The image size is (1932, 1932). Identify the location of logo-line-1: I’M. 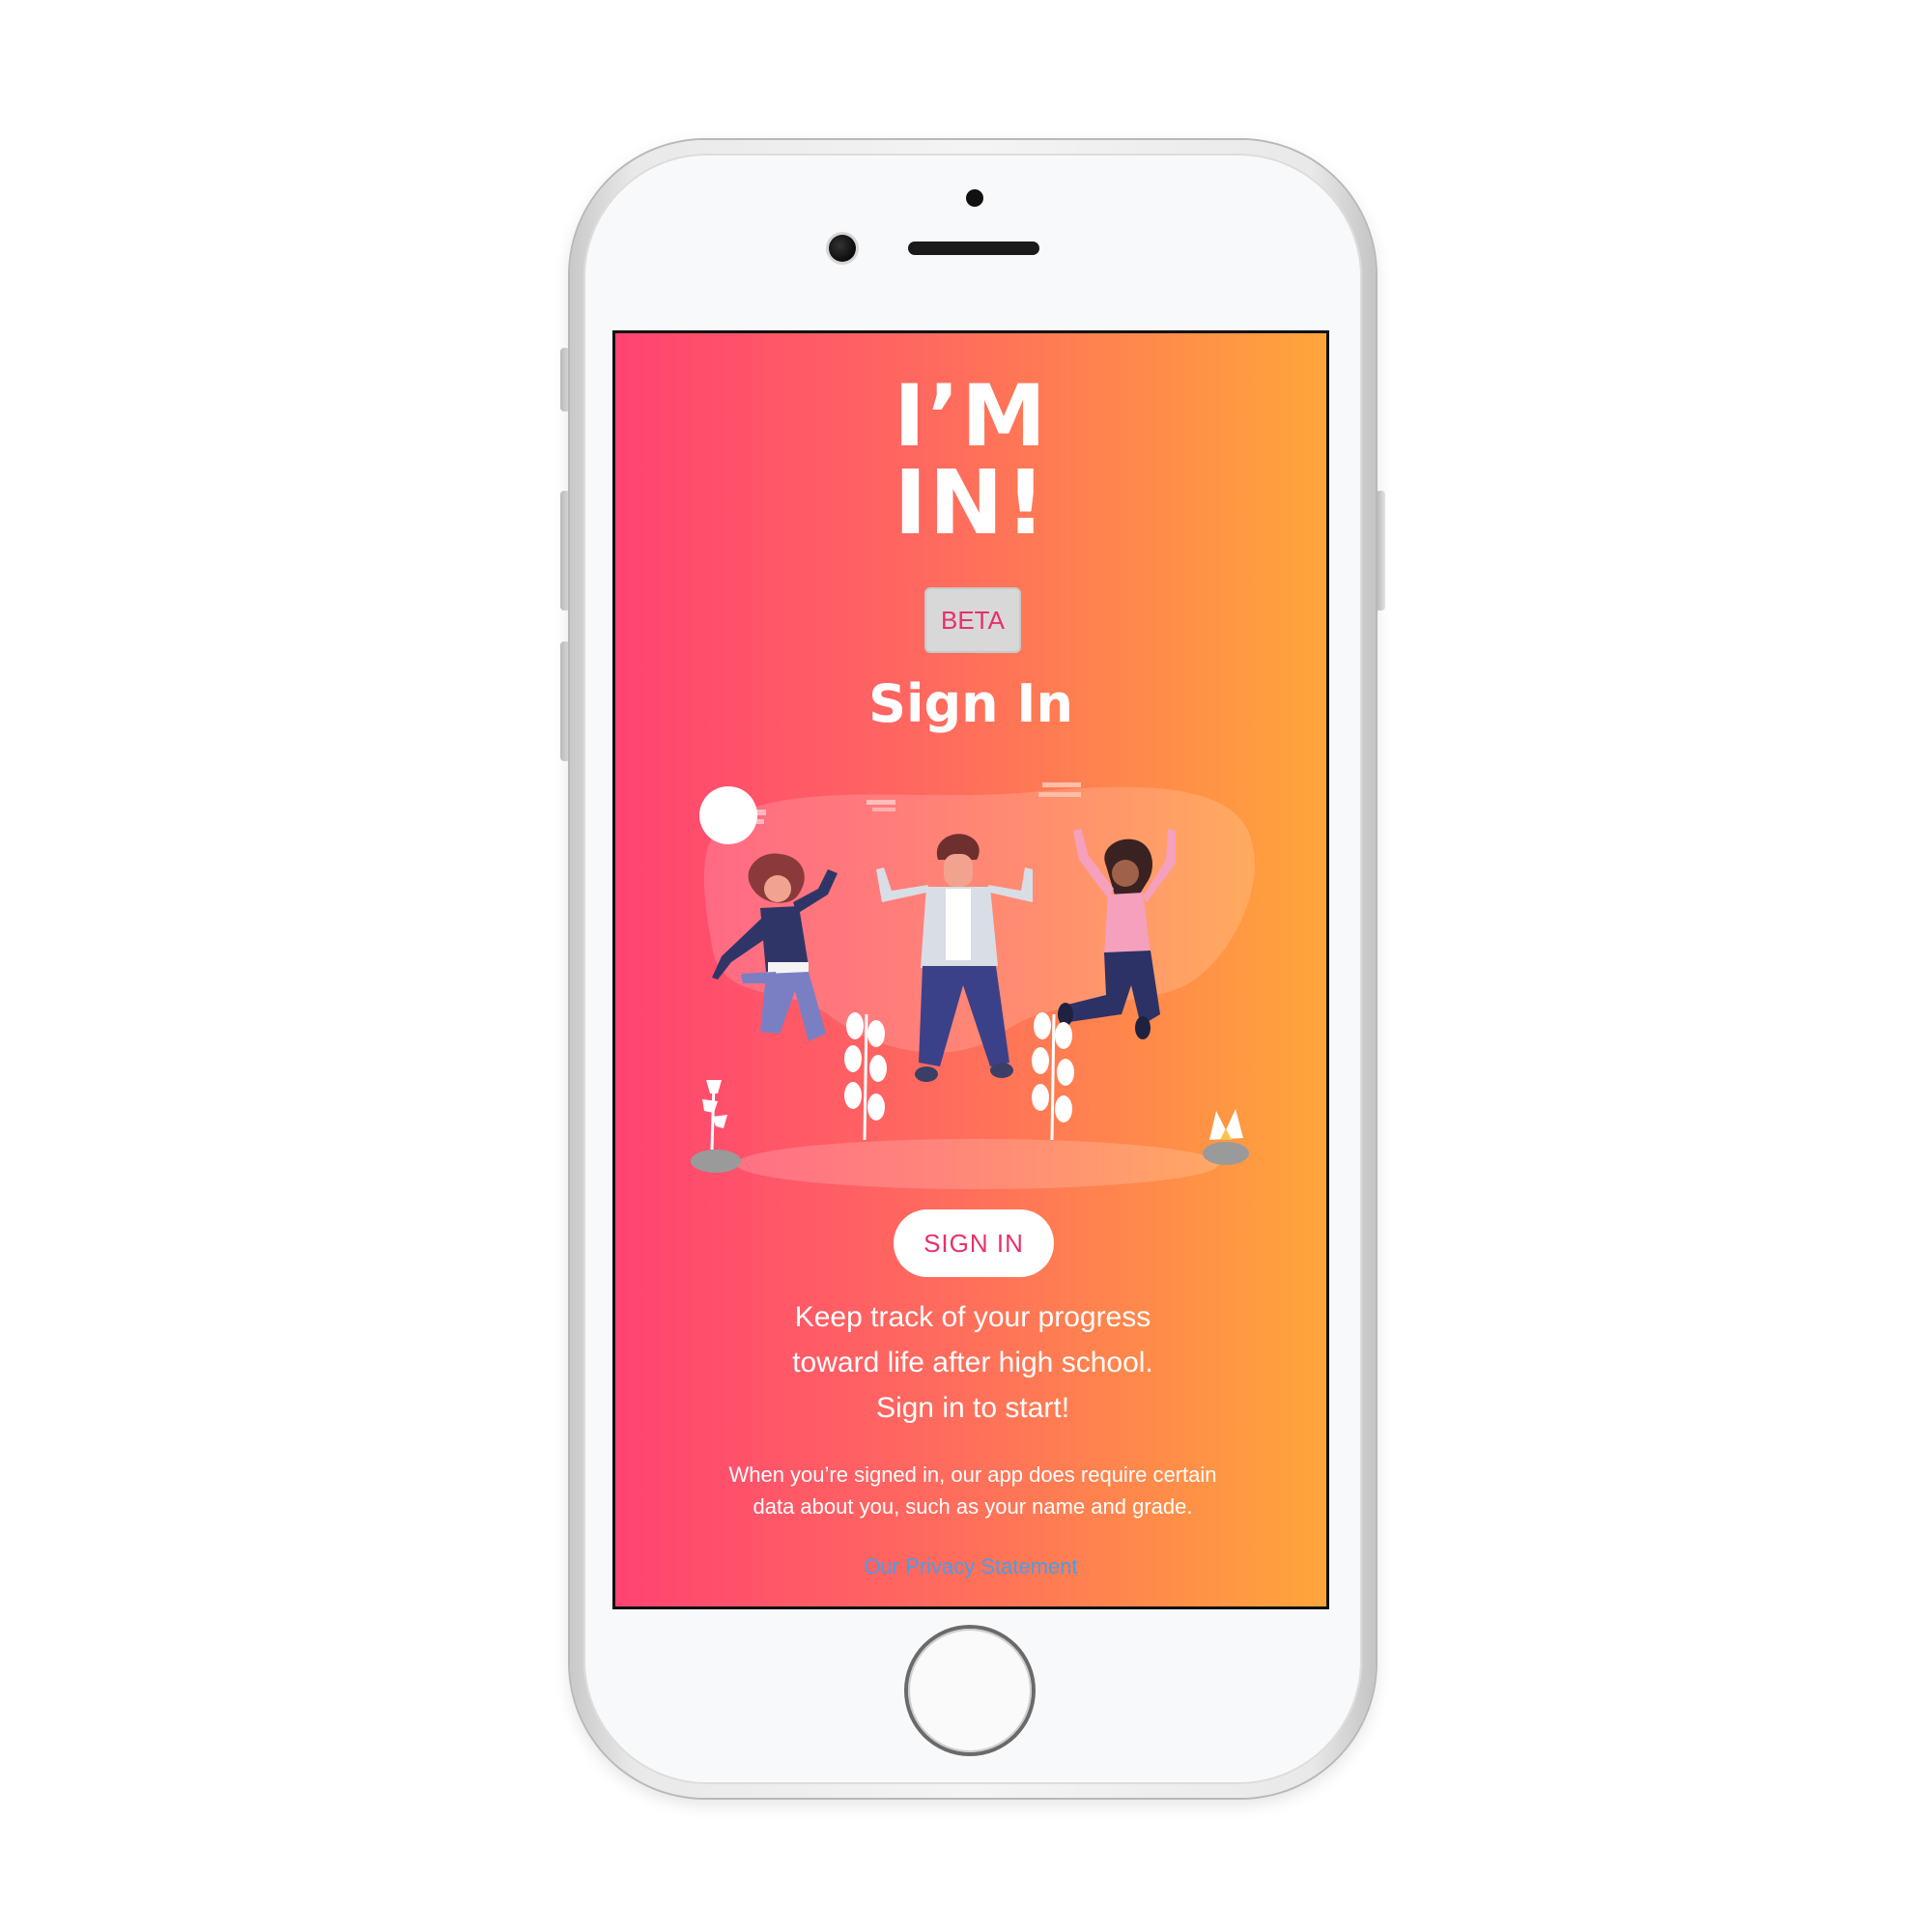
(971, 416).